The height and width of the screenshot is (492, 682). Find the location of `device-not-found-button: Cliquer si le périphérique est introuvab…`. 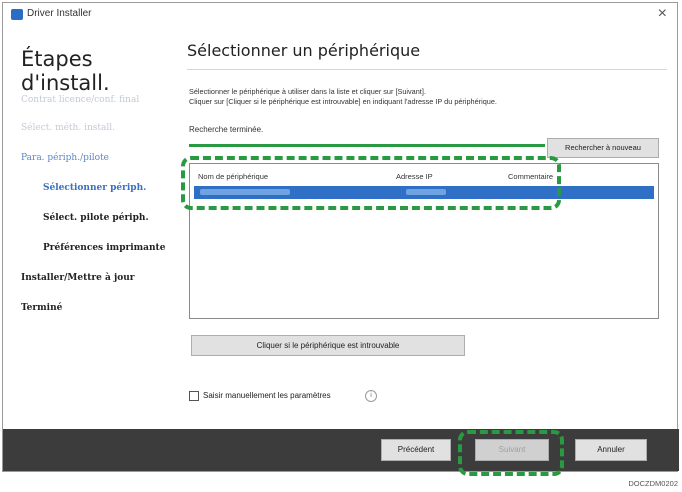

device-not-found-button: Cliquer si le périphérique est introuvab… is located at coordinates (328, 345).